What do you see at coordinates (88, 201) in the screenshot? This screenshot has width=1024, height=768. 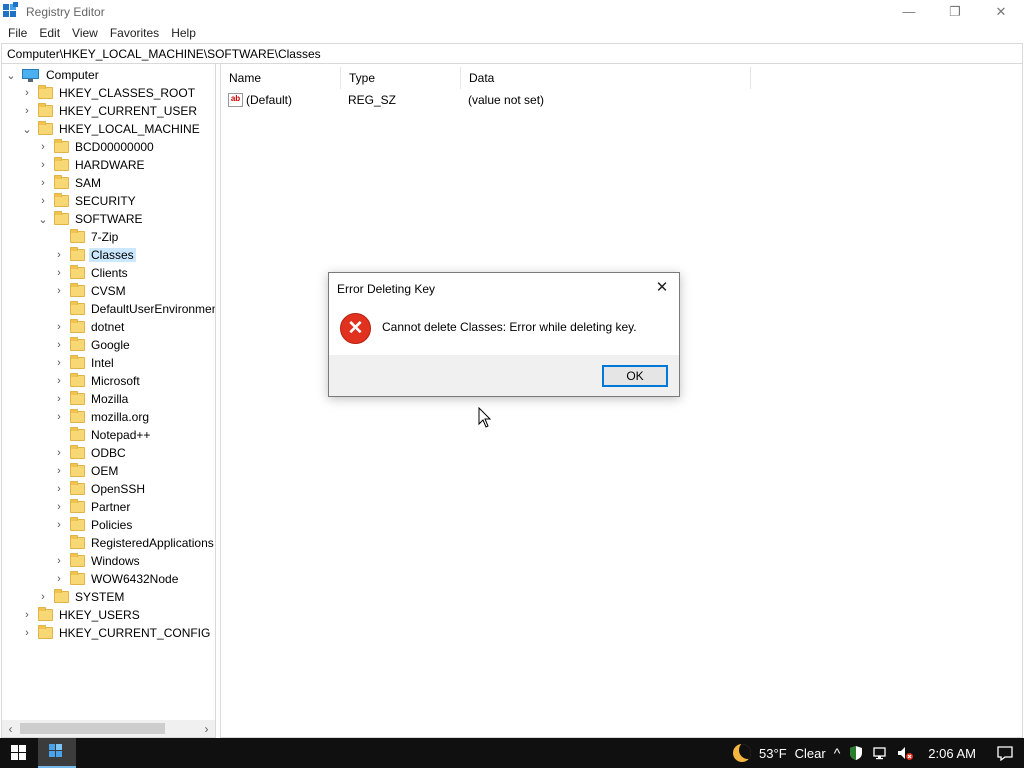 I see `tree-item: › SECURITY` at bounding box center [88, 201].